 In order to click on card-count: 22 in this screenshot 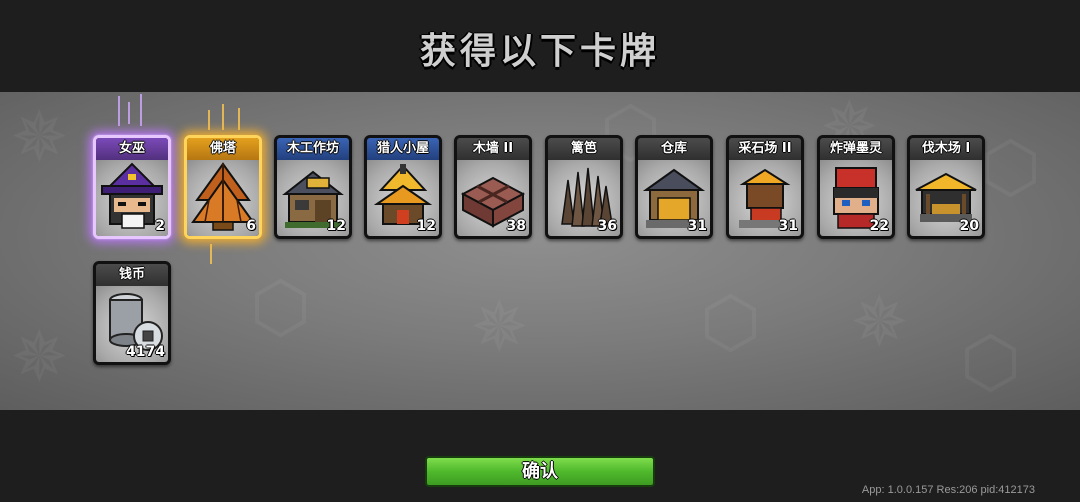, I will do `click(879, 226)`.